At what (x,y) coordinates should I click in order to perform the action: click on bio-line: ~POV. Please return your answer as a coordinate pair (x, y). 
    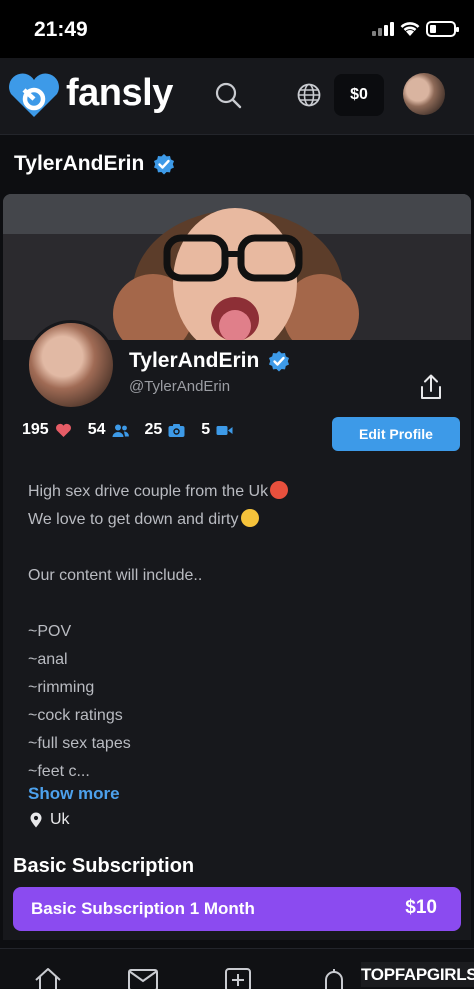
    Looking at the image, I should click on (50, 631).